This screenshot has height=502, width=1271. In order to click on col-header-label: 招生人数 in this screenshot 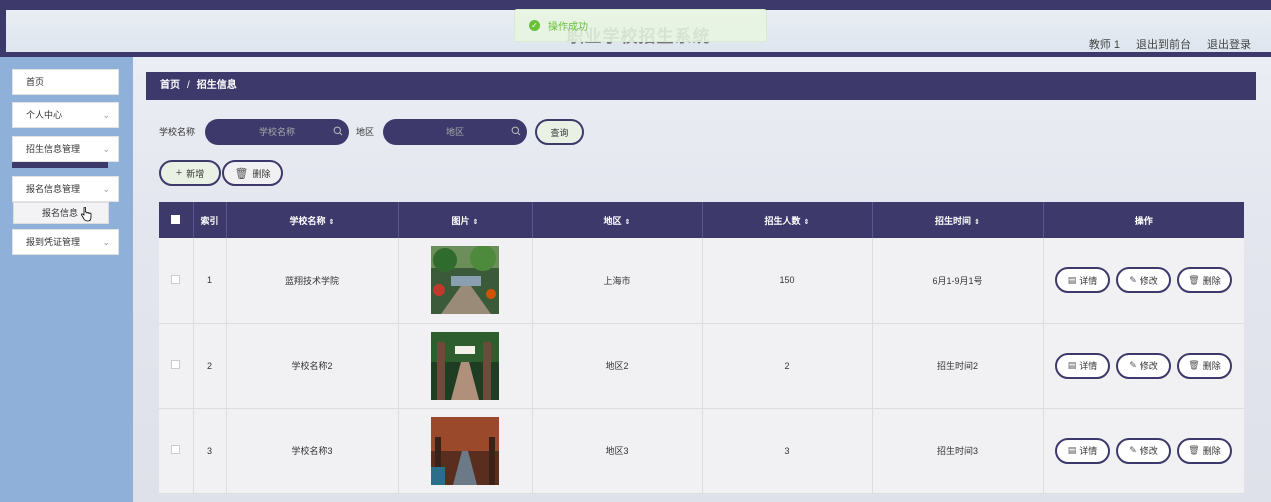, I will do `click(782, 220)`.